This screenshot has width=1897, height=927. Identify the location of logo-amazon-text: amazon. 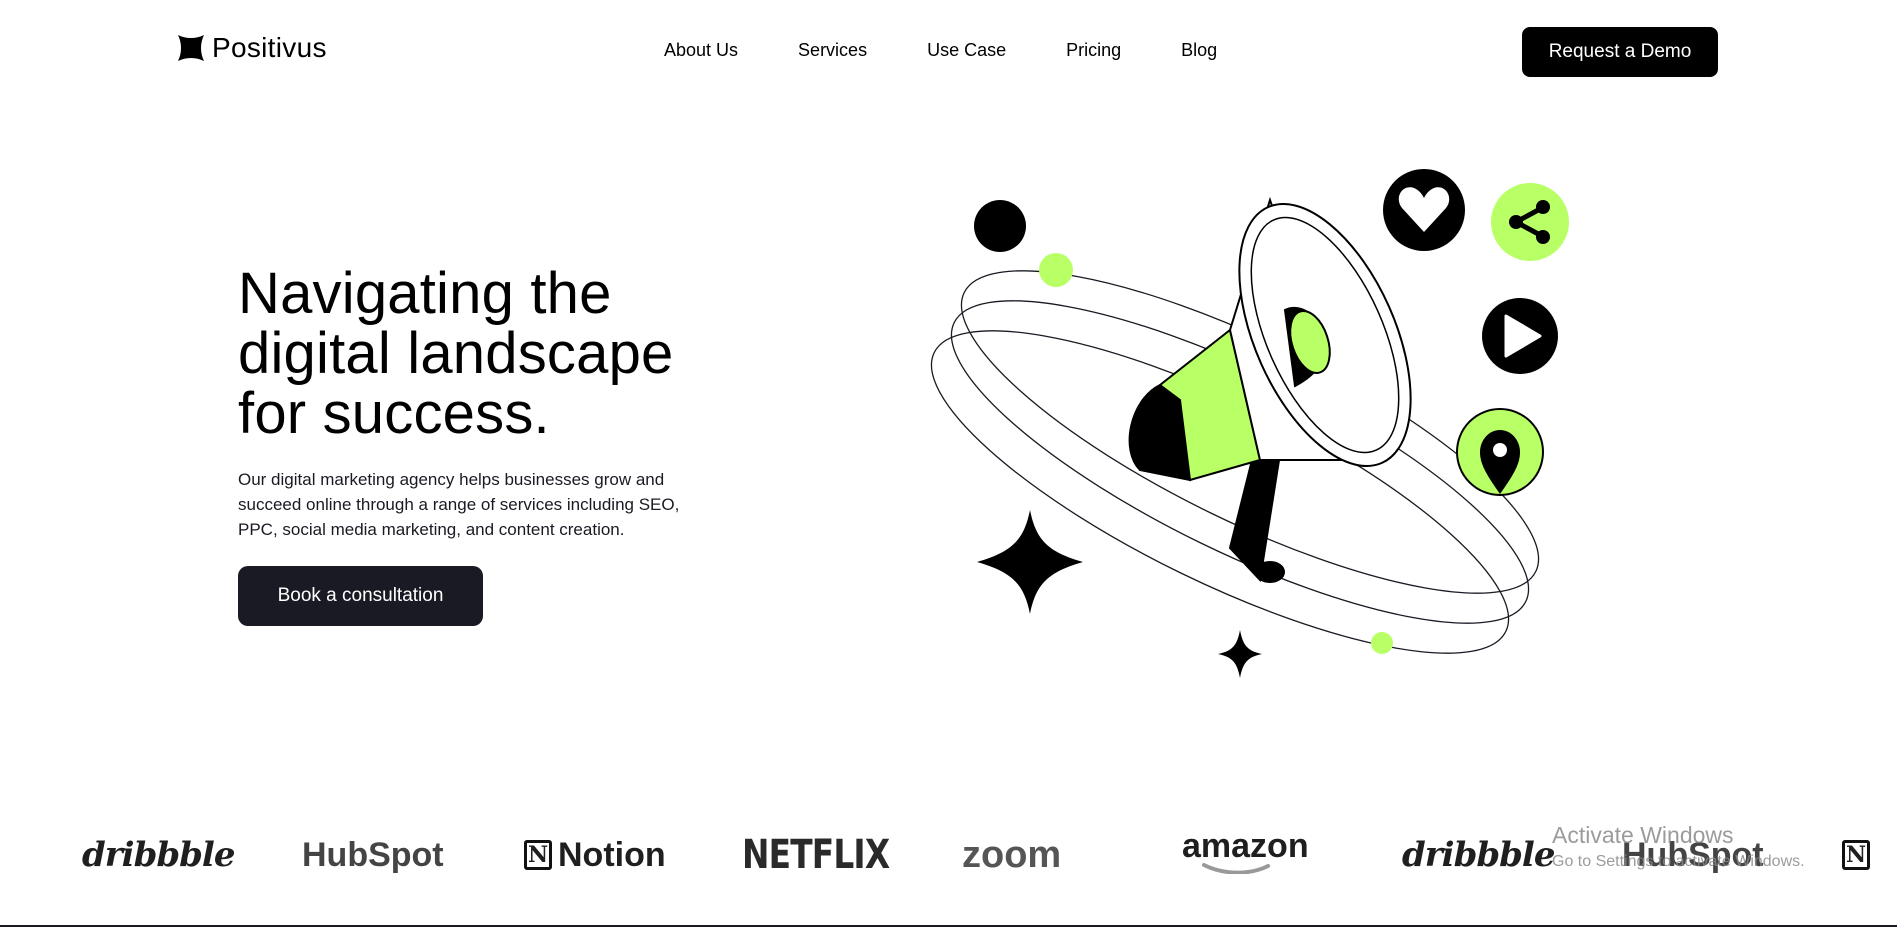
(1245, 846).